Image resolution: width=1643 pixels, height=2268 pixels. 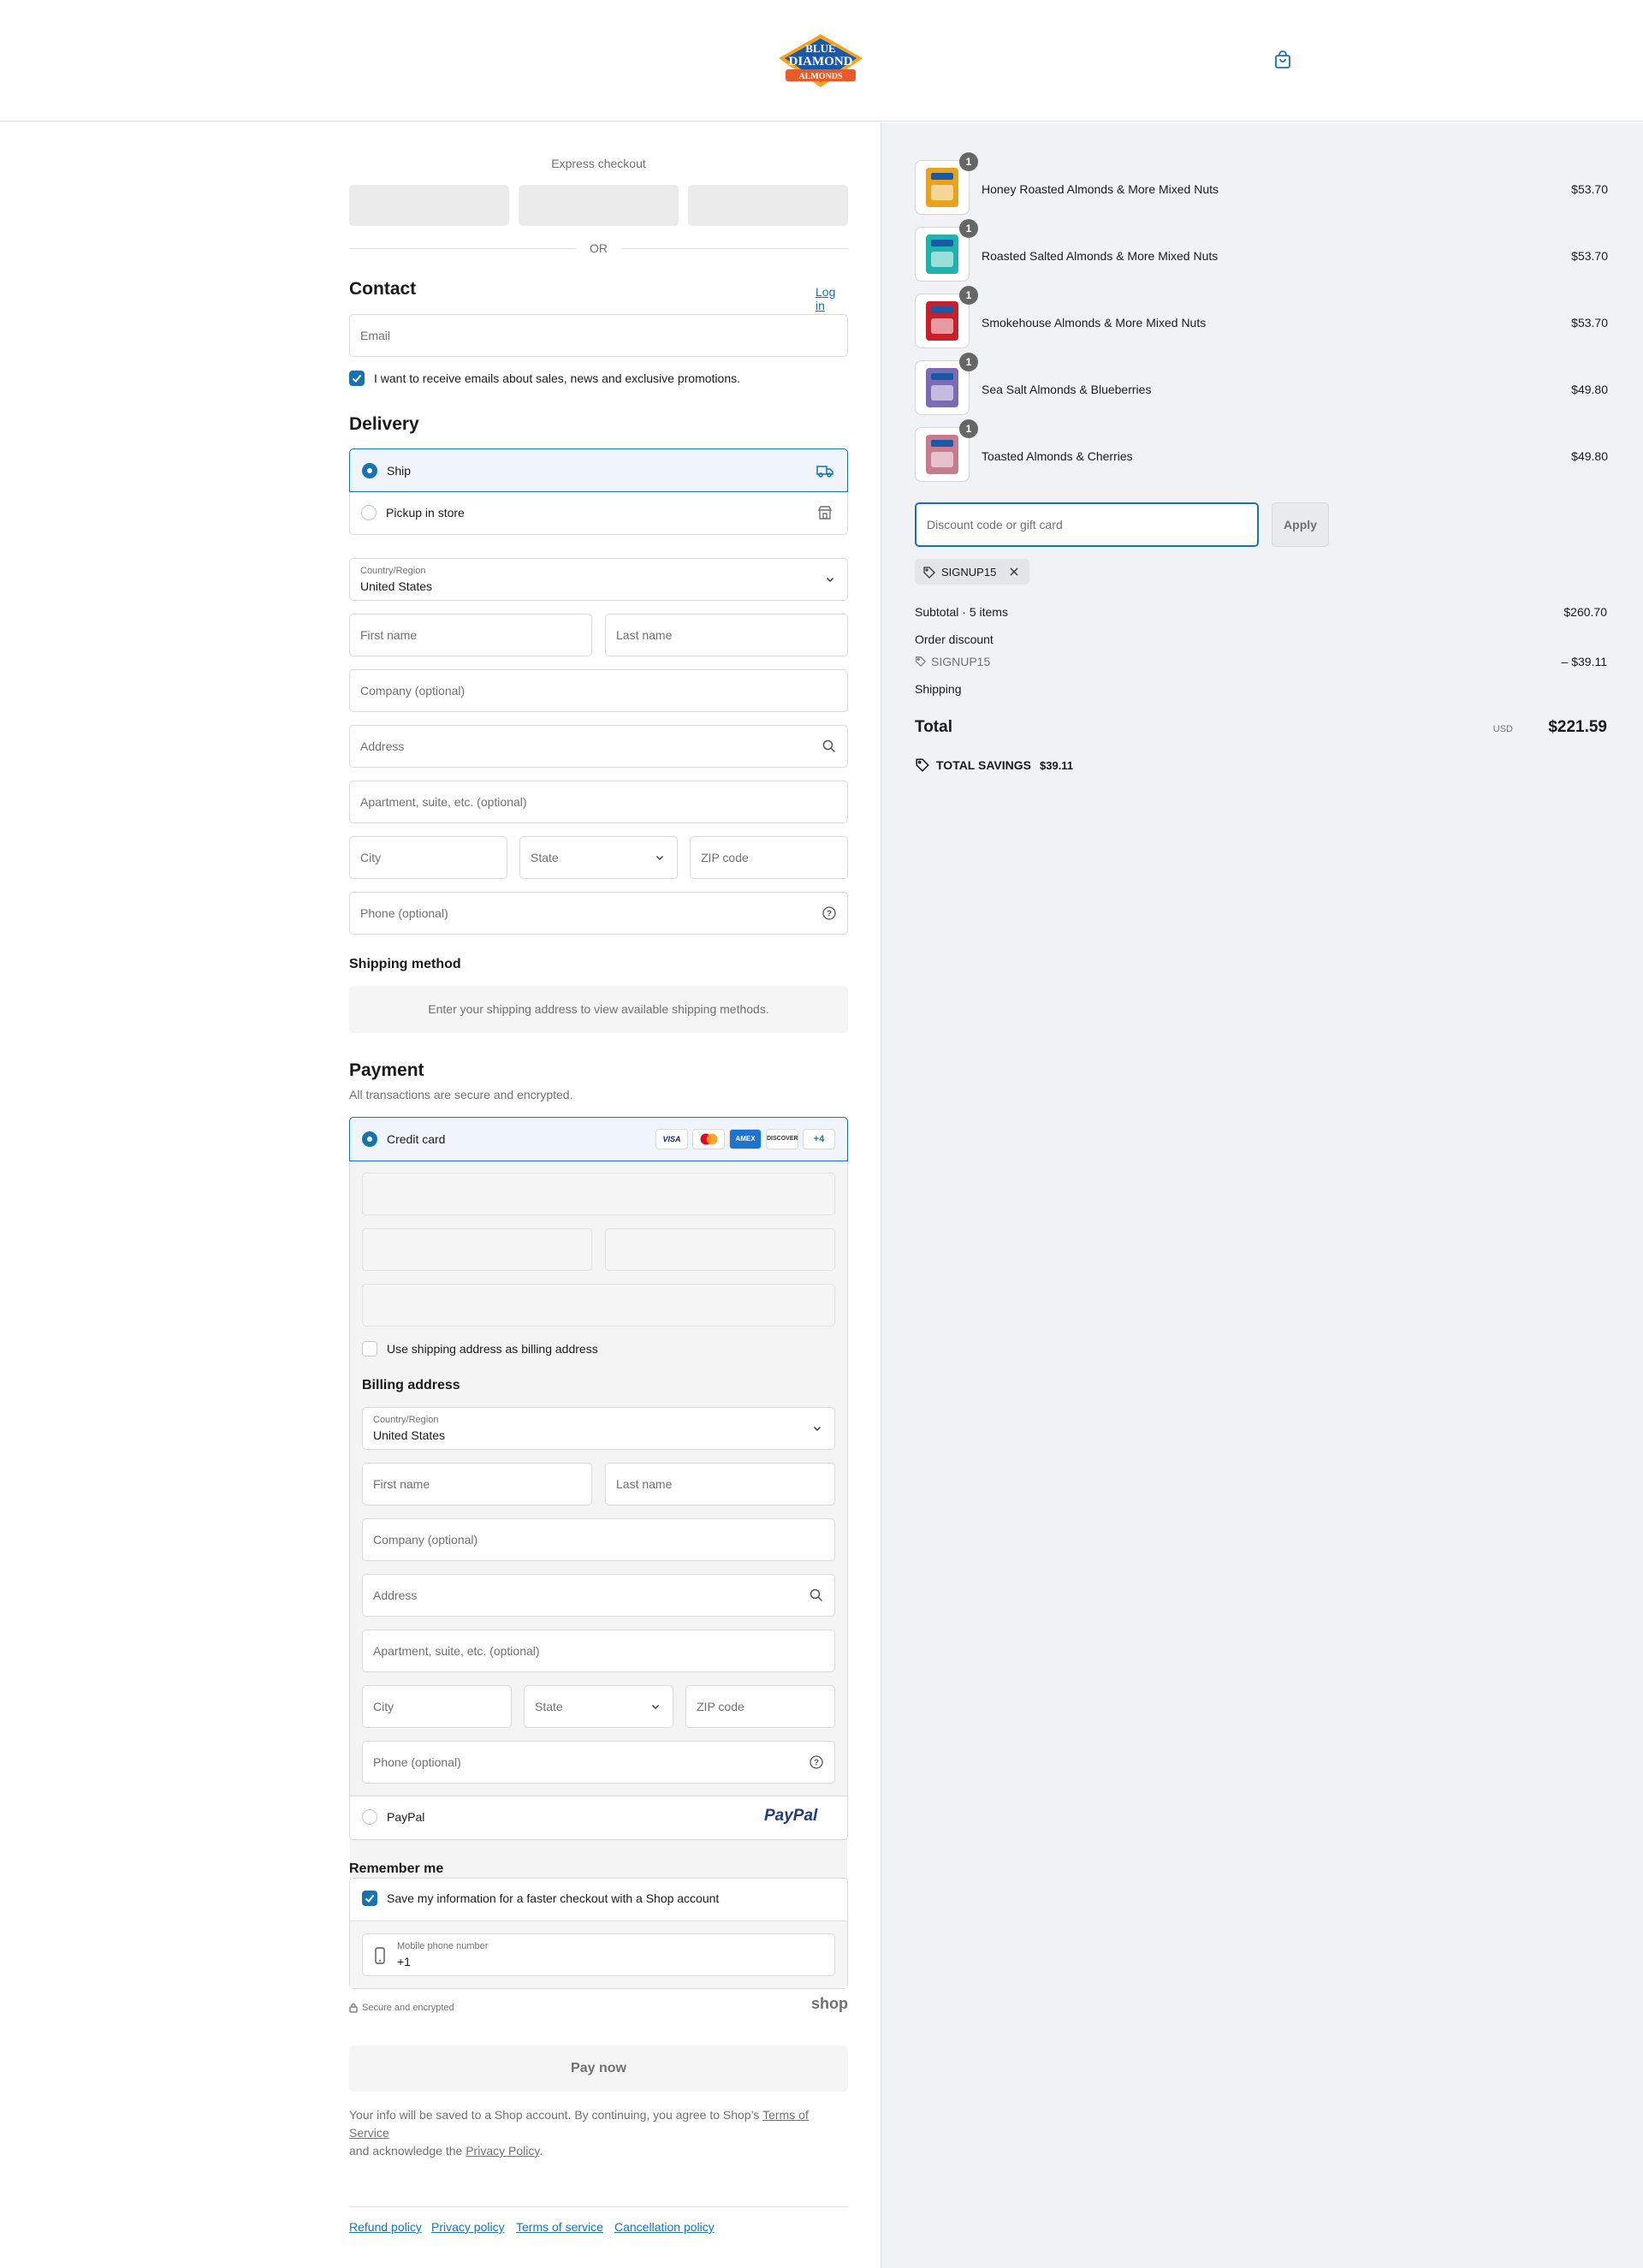 What do you see at coordinates (727, 635) in the screenshot?
I see `last-name-field: Last name` at bounding box center [727, 635].